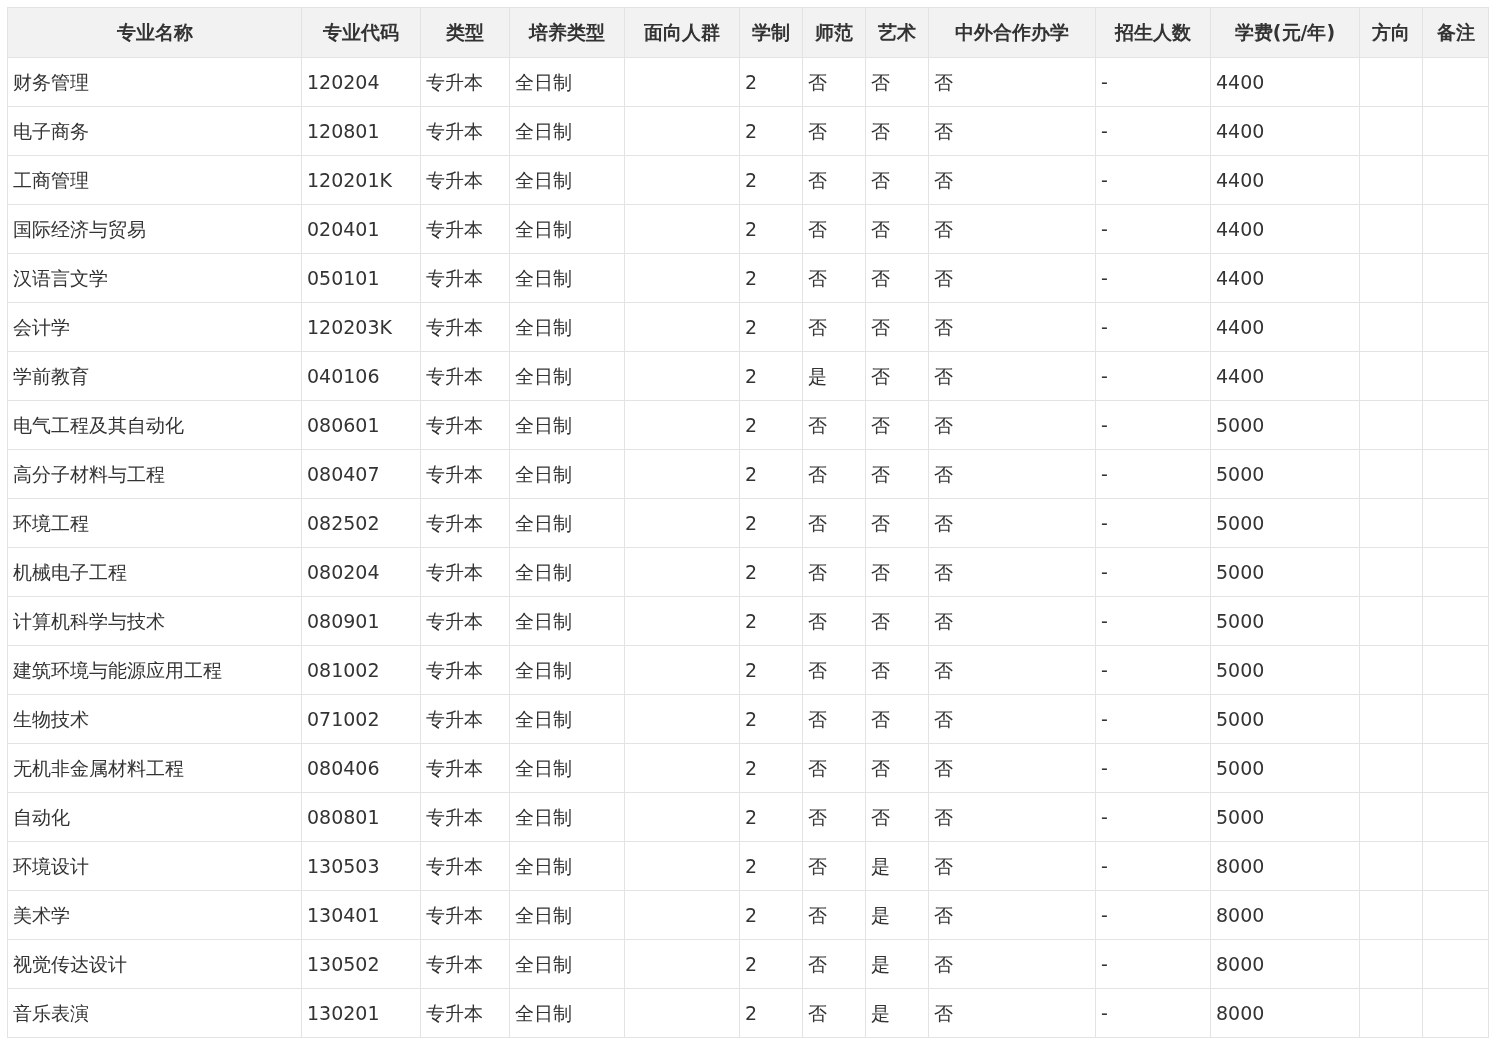 The width and height of the screenshot is (1496, 1047). What do you see at coordinates (361, 425) in the screenshot?
I see `table-cell: 080601` at bounding box center [361, 425].